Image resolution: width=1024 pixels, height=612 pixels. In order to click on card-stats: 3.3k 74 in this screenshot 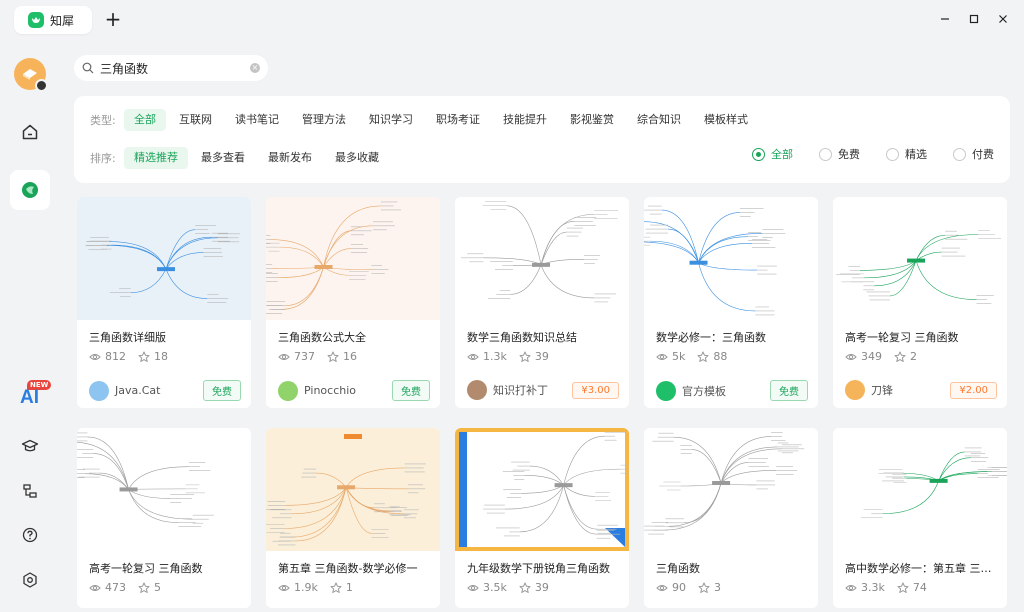, I will do `click(892, 587)`.